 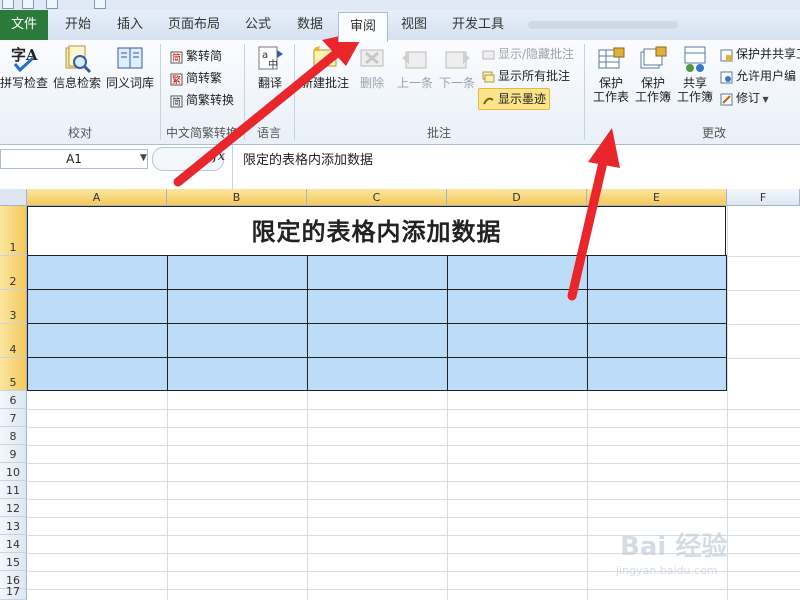 I want to click on language-group-label: 语言, so click(x=268, y=133).